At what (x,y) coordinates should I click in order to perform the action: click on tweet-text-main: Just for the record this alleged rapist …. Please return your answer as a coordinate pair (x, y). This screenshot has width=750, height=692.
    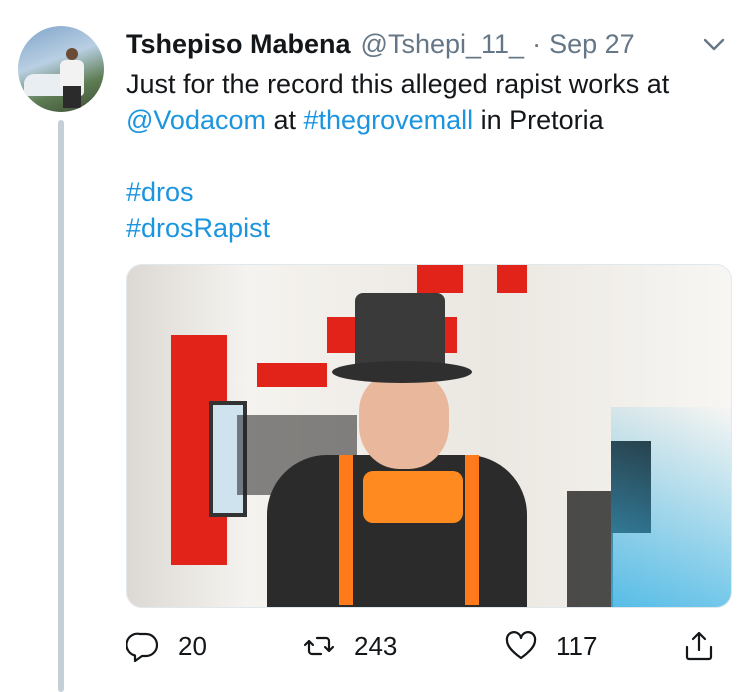
    Looking at the image, I should click on (398, 84).